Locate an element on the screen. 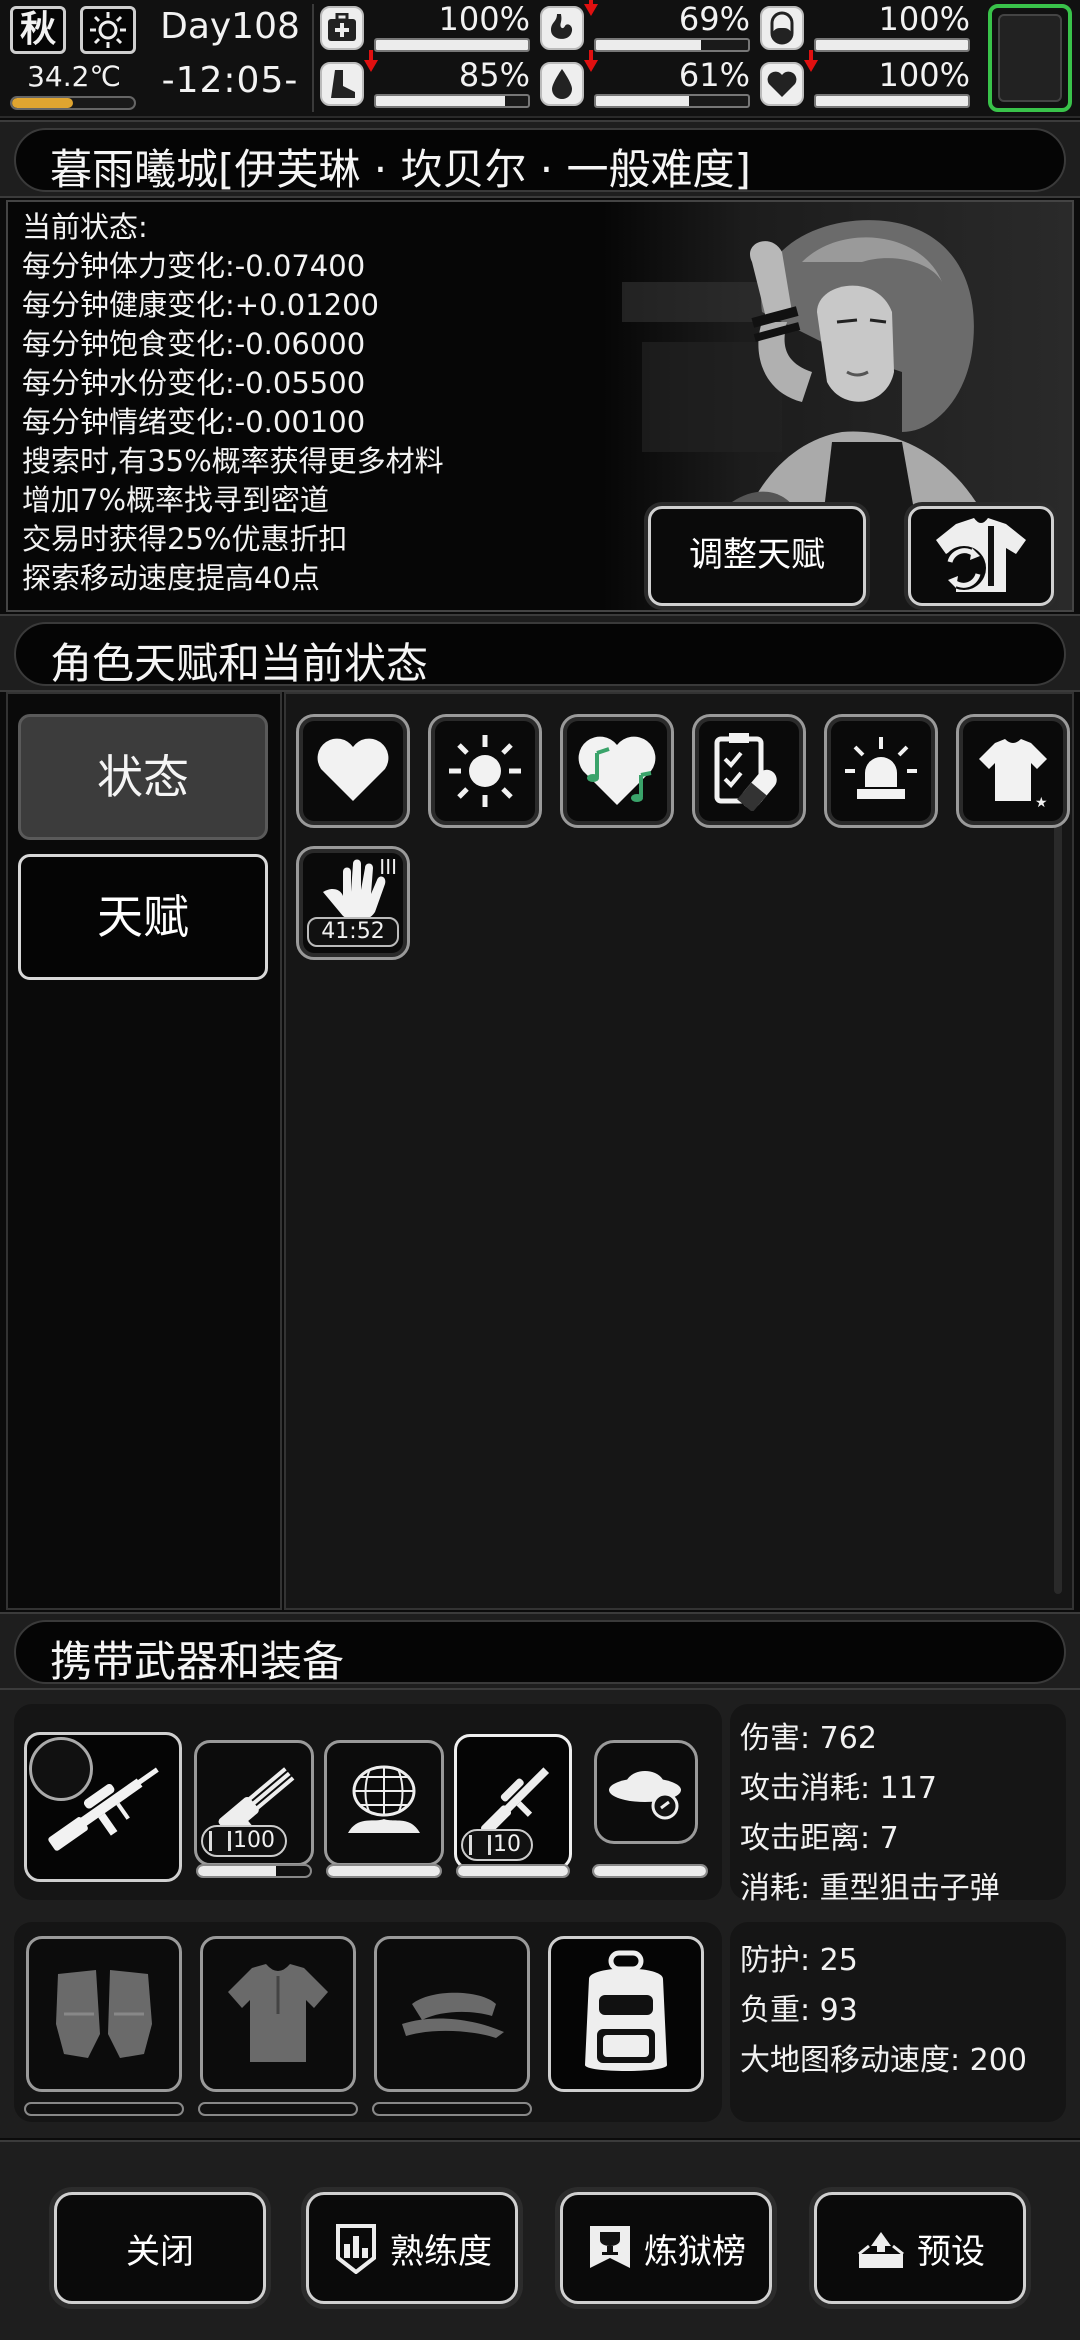  buff-scrollbar is located at coordinates (1058, 1204).